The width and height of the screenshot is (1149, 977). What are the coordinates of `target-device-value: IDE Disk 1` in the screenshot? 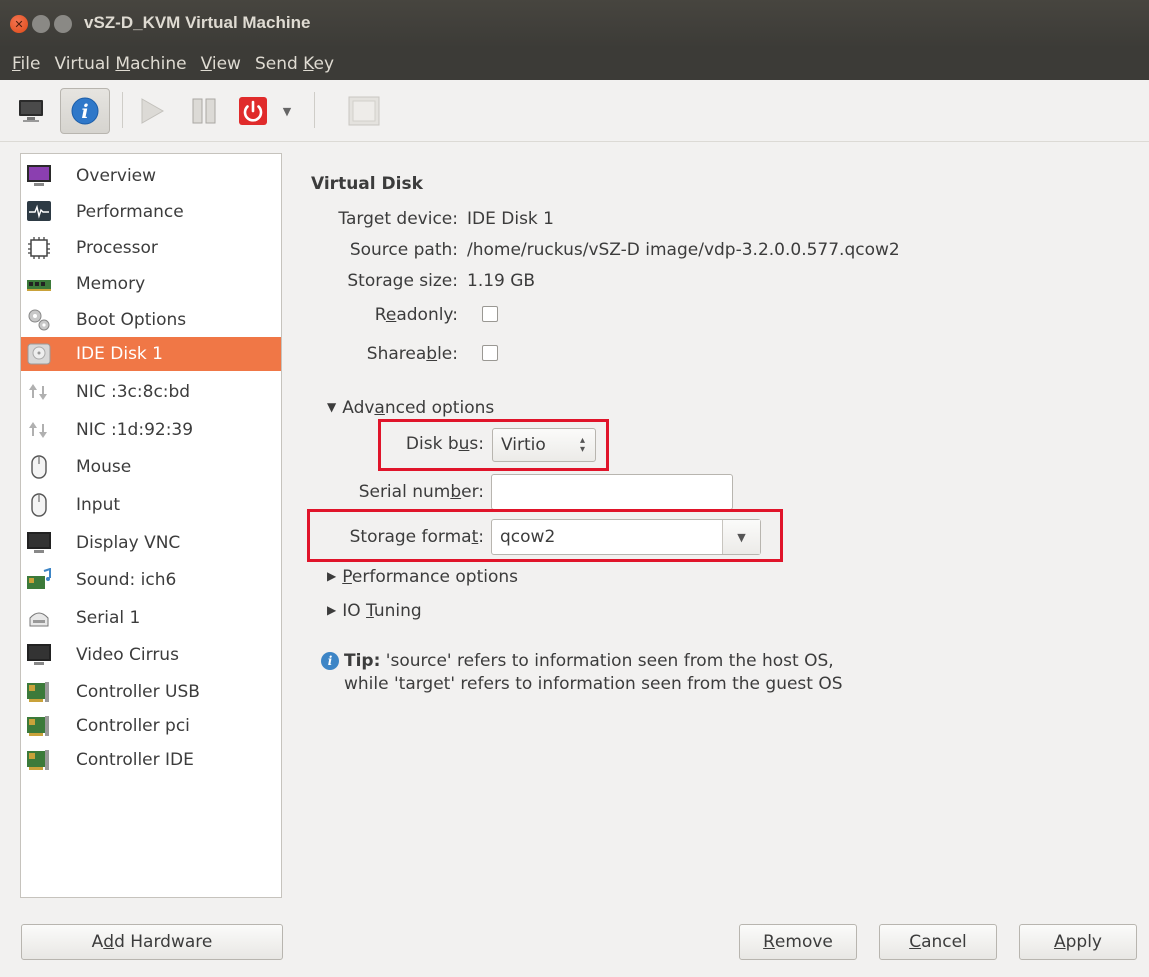 It's located at (510, 219).